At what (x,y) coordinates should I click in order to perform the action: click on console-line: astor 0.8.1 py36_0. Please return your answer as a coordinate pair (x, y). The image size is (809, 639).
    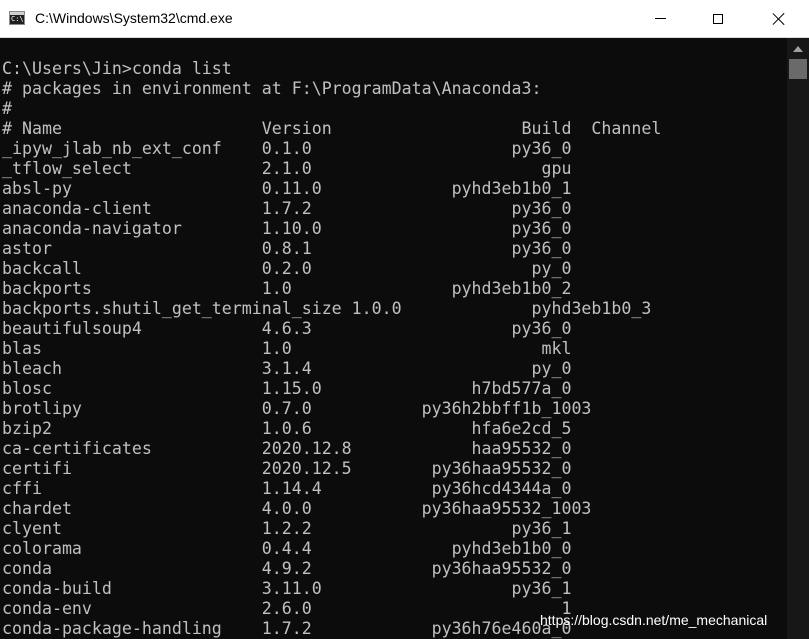
    Looking at the image, I should click on (287, 248).